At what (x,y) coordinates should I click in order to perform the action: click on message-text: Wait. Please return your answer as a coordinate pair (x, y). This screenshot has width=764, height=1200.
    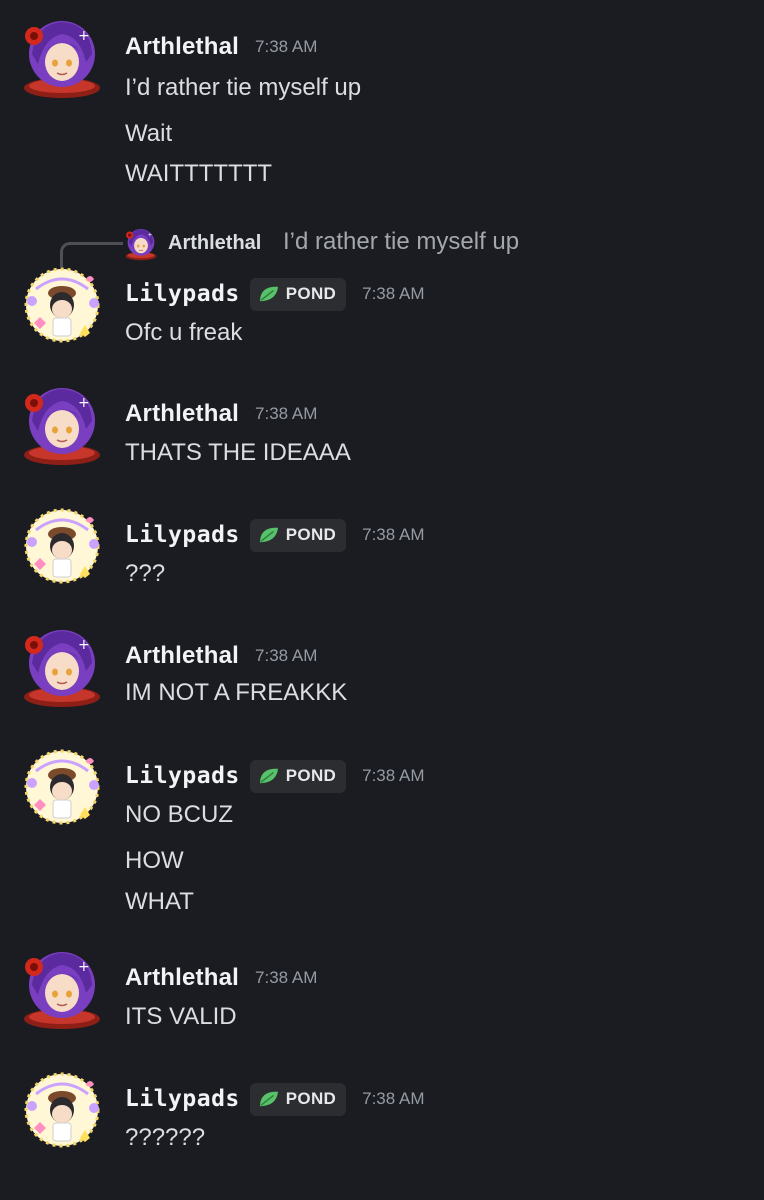
    Looking at the image, I should click on (149, 133).